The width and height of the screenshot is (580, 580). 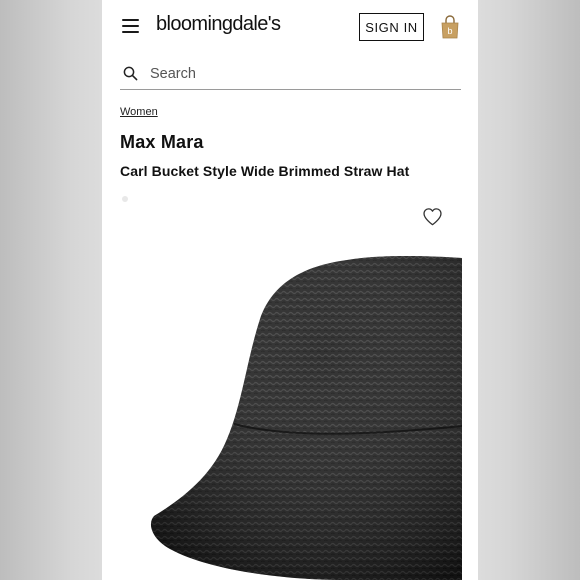 What do you see at coordinates (391, 27) in the screenshot?
I see `sign-in-button: SIGN IN` at bounding box center [391, 27].